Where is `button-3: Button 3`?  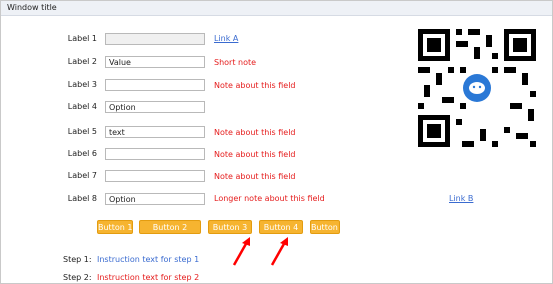 button-3: Button 3 is located at coordinates (230, 227).